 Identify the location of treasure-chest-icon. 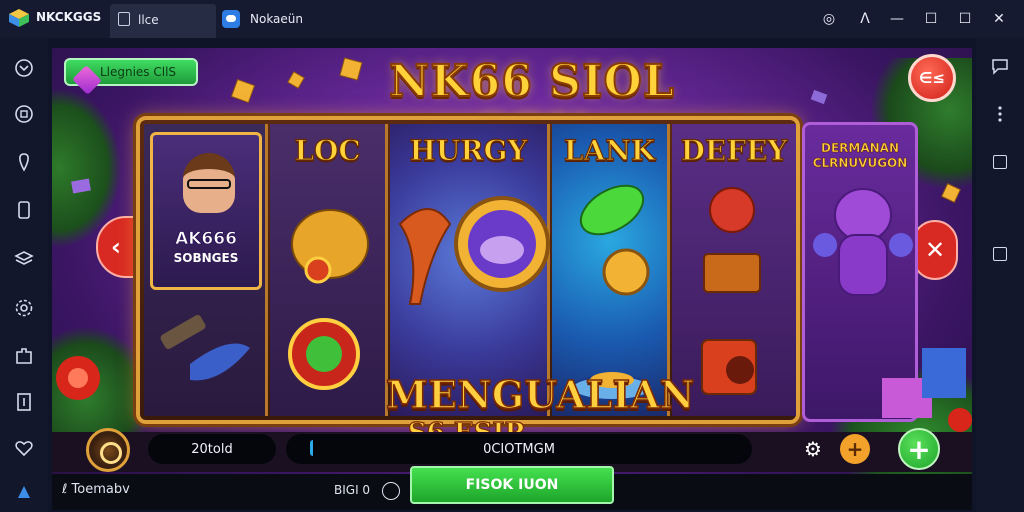
(732, 273).